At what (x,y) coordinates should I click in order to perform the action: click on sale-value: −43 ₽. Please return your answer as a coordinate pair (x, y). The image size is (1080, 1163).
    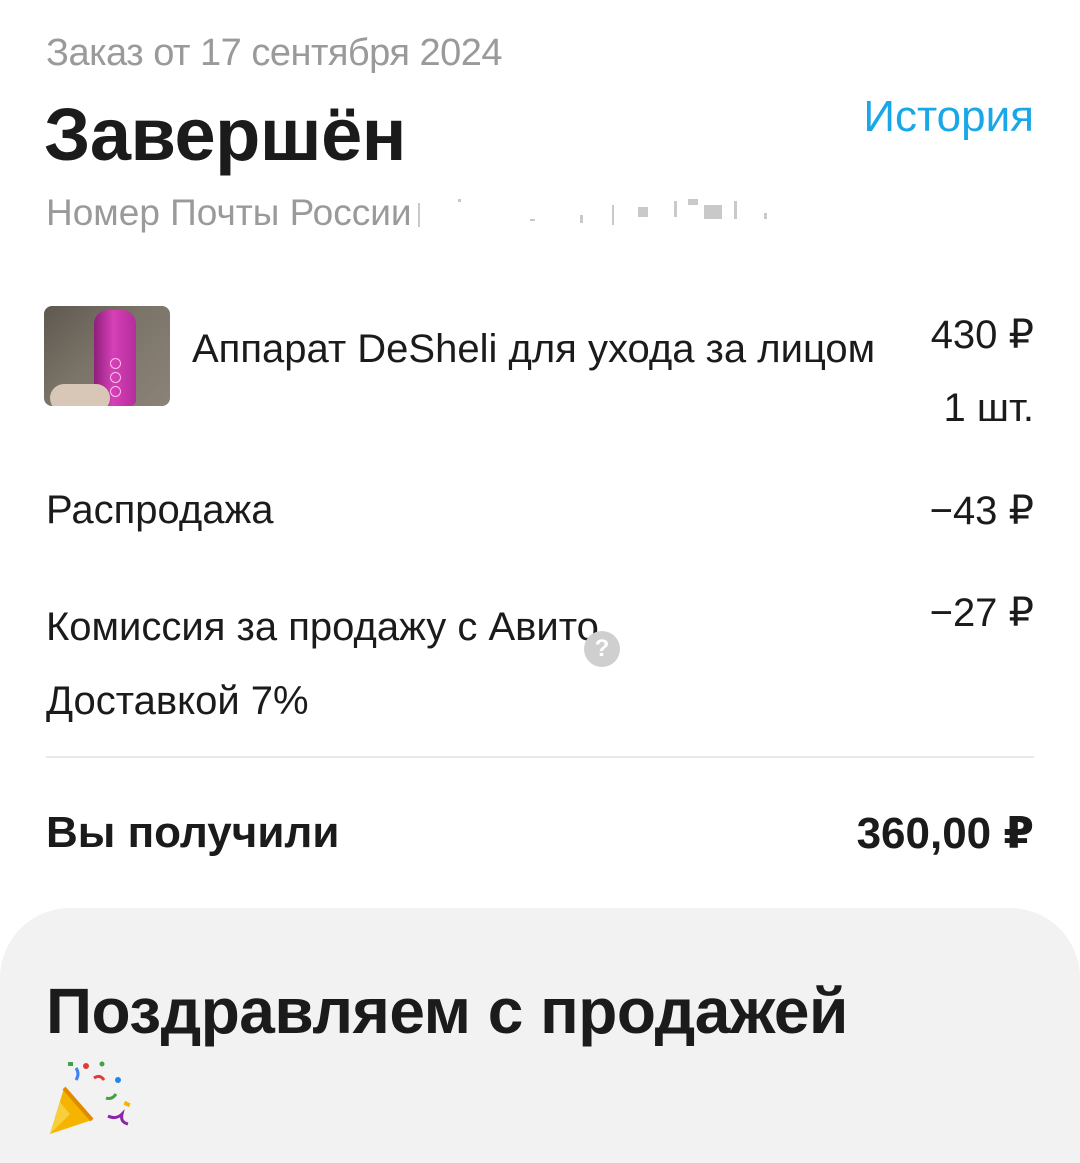
    Looking at the image, I should click on (981, 511).